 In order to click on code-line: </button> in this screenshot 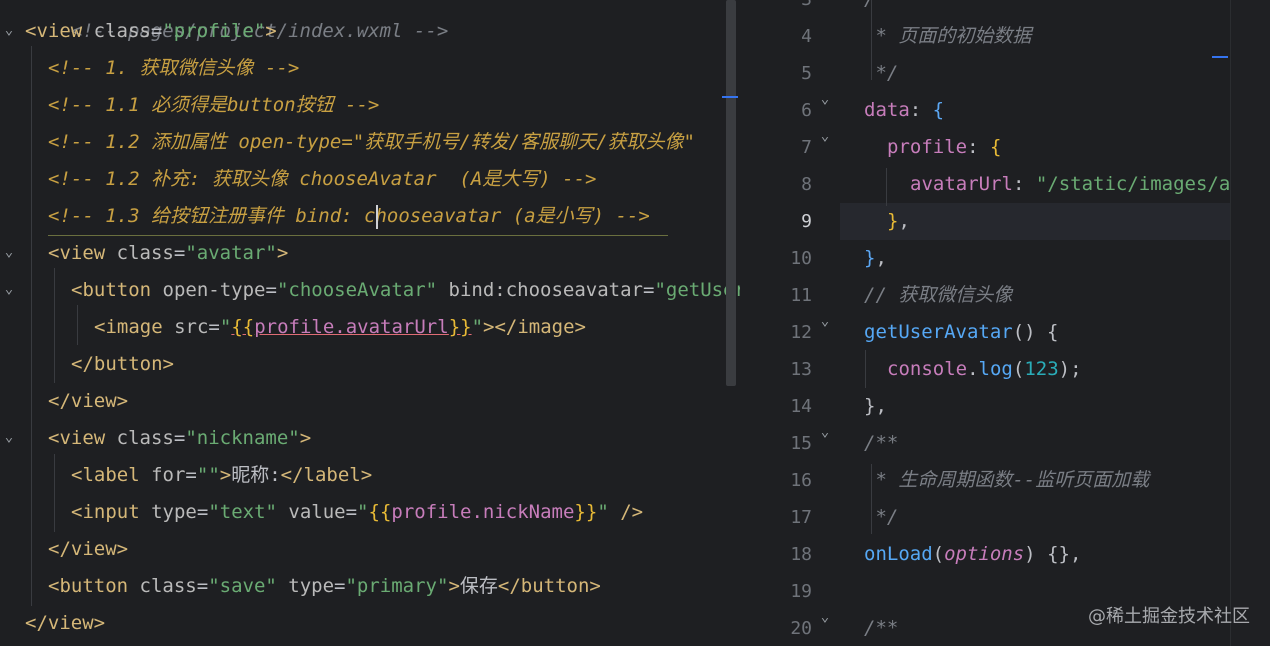, I will do `click(122, 364)`.